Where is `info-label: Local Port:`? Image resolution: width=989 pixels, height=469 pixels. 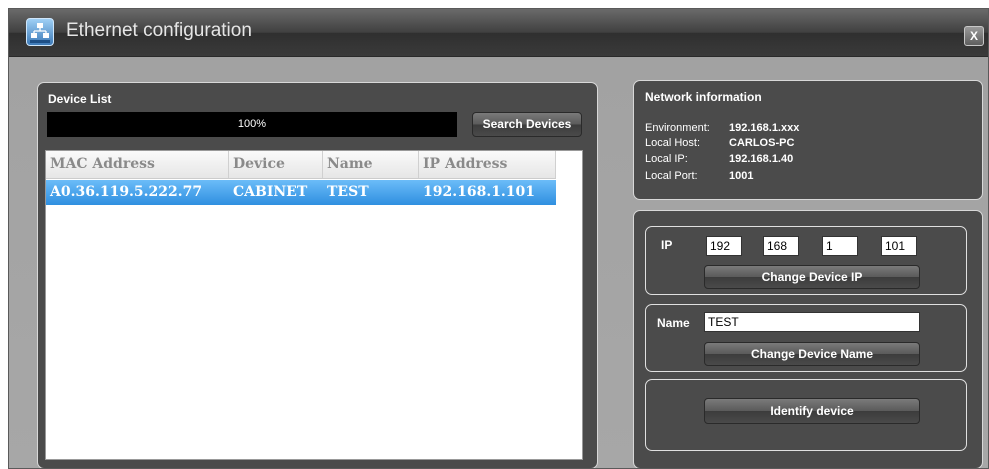
info-label: Local Port: is located at coordinates (671, 176).